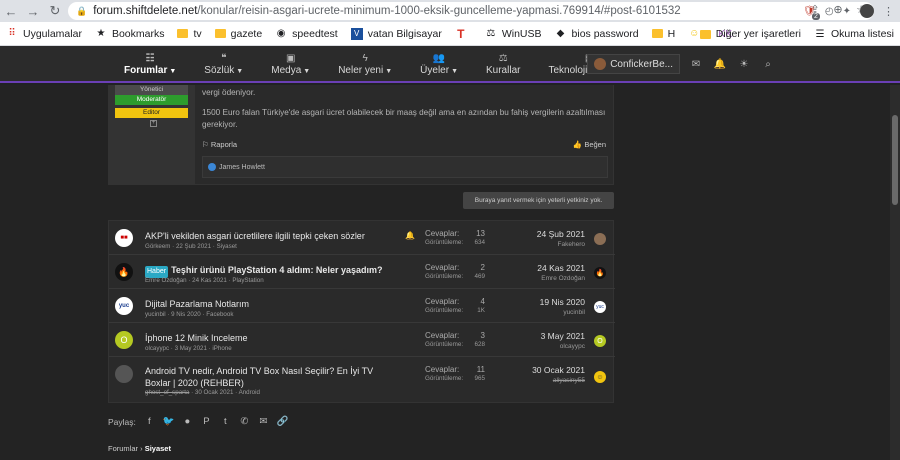 This screenshot has height=460, width=900. Describe the element at coordinates (272, 338) in the screenshot. I see `thread-title: İphone 12 Minik Inceleme` at that location.